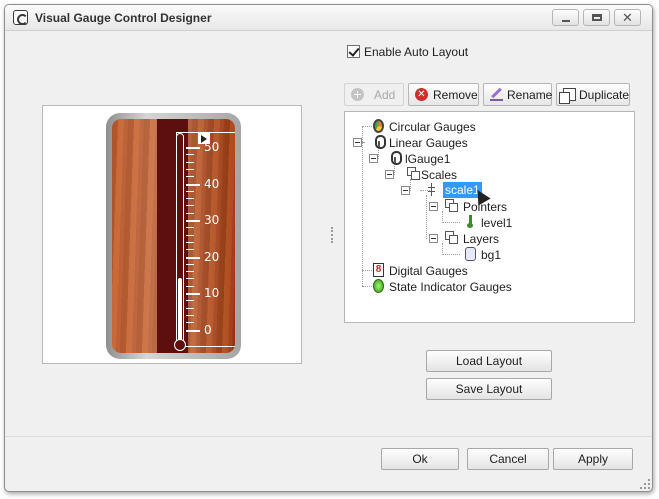 The height and width of the screenshot is (499, 659). Describe the element at coordinates (204, 138) in the screenshot. I see `play-marker-icon` at that location.